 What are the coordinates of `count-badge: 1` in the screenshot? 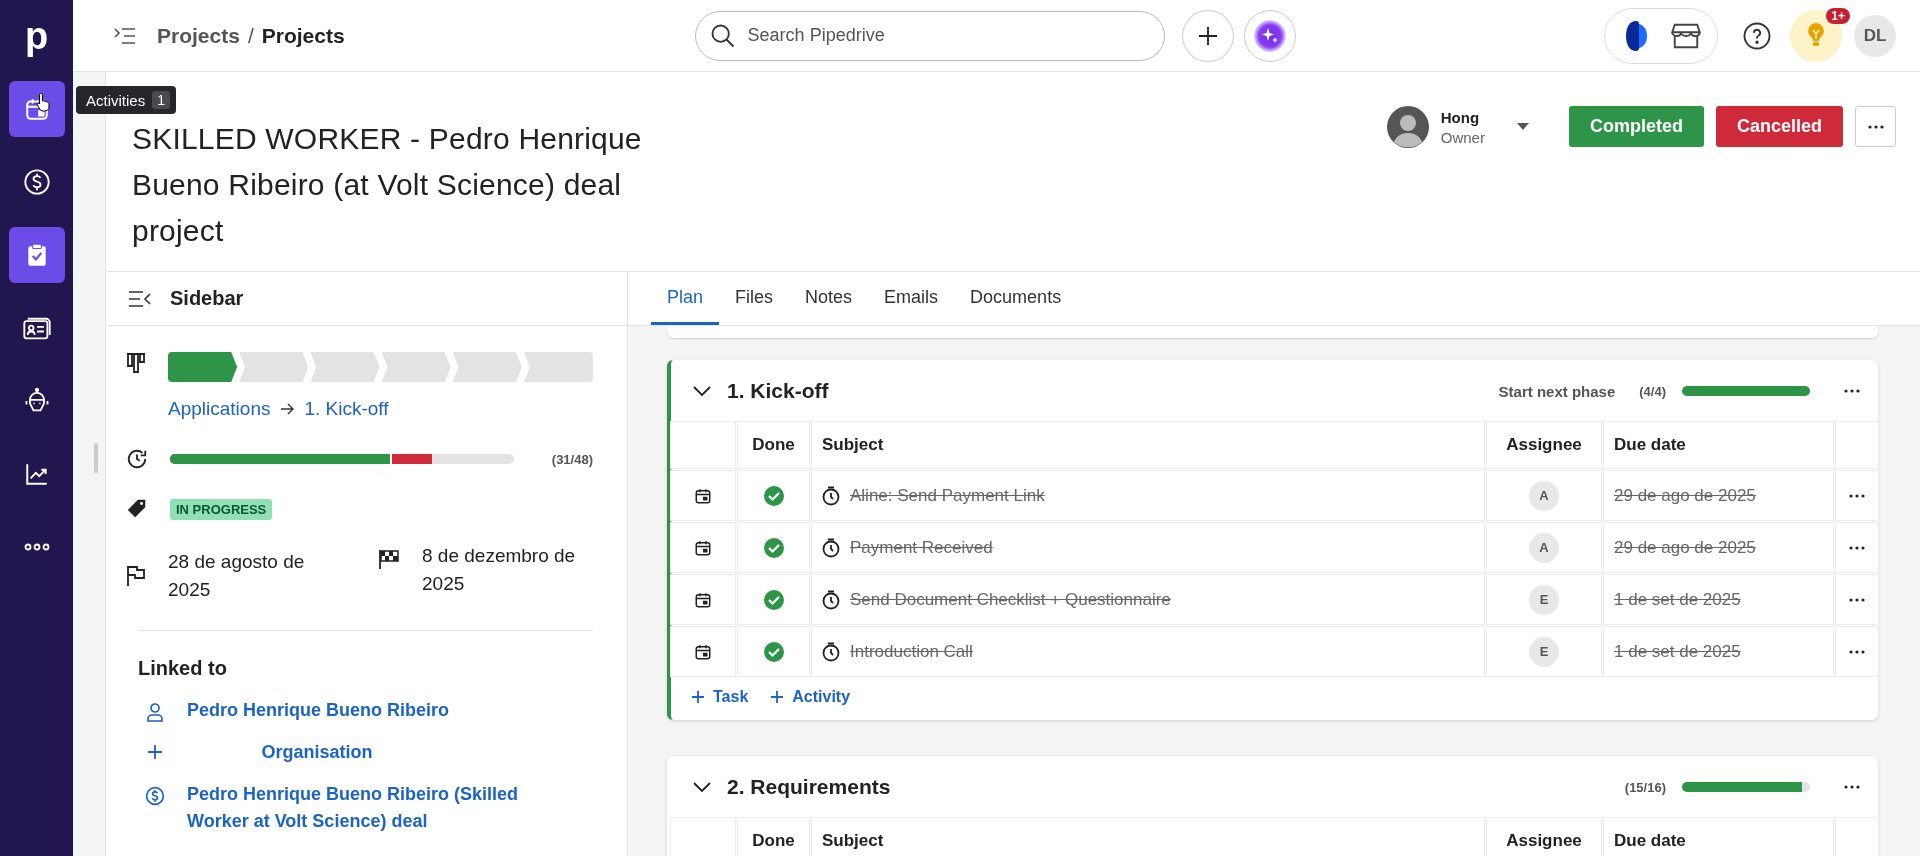 It's located at (161, 100).